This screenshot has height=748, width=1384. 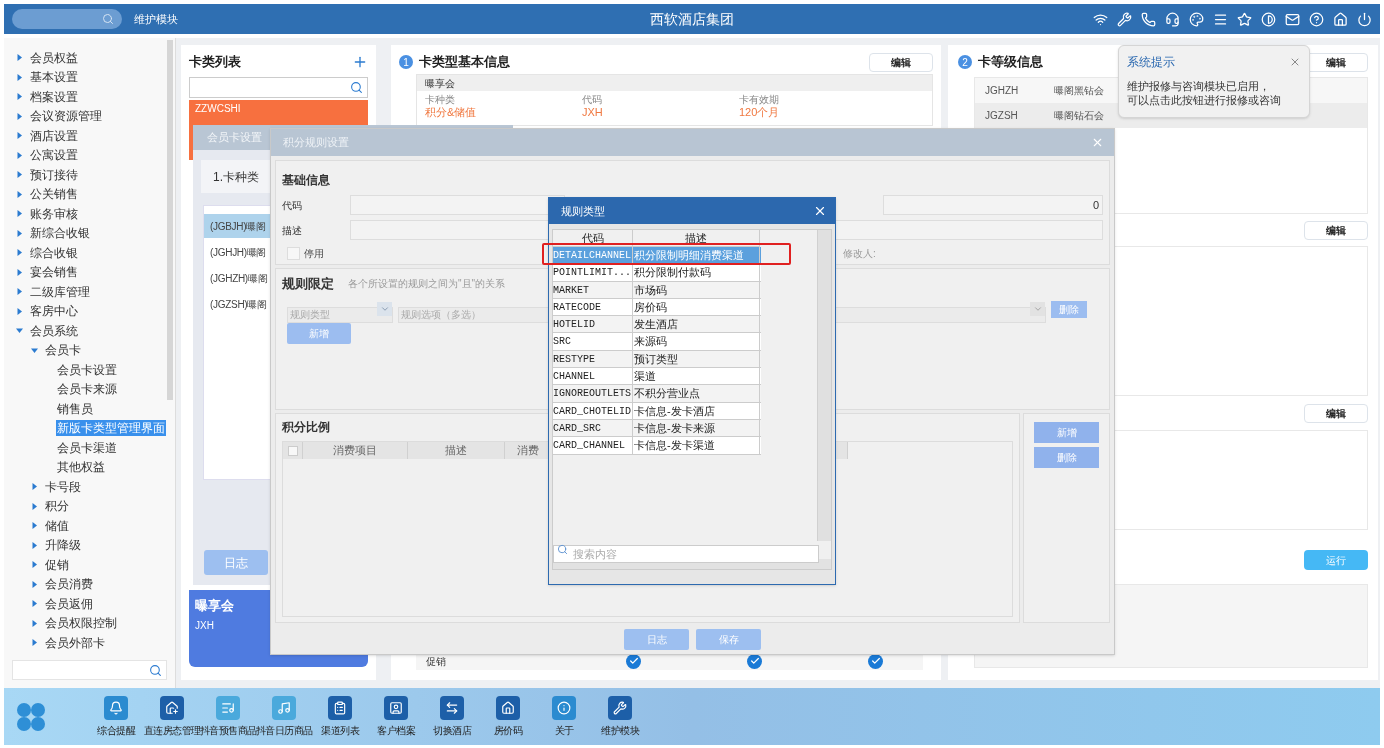 What do you see at coordinates (696, 393) in the screenshot?
I see `description-cell: 不积分营业点` at bounding box center [696, 393].